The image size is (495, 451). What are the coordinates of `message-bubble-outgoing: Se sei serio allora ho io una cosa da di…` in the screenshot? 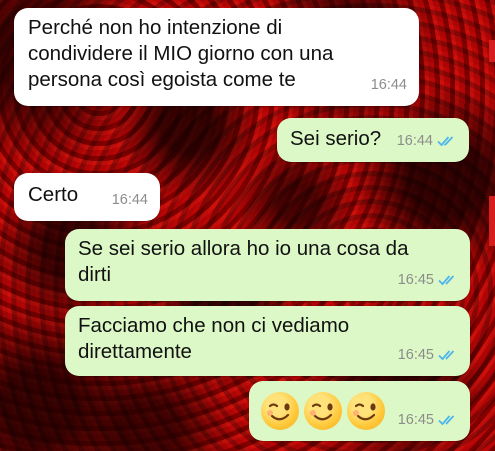 It's located at (267, 265).